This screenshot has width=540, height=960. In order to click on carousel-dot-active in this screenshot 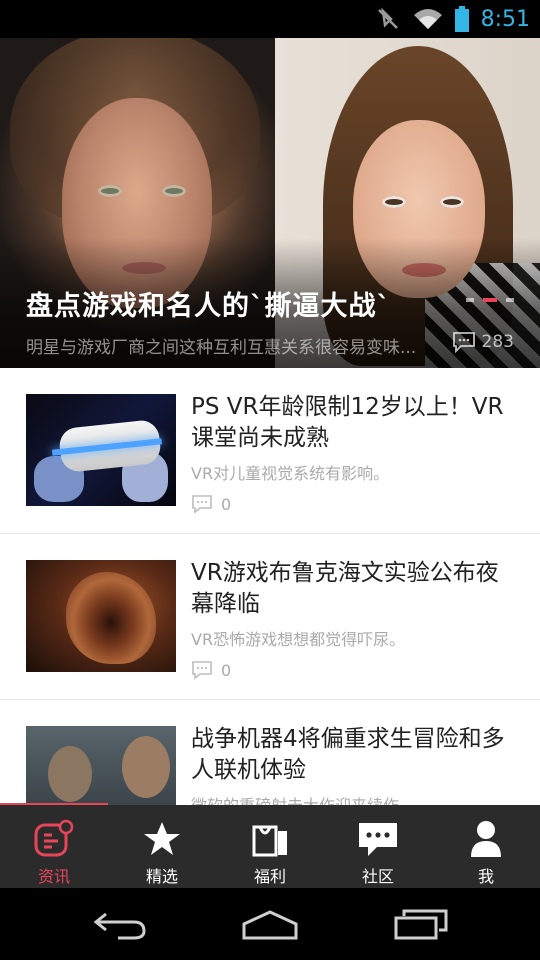, I will do `click(490, 300)`.